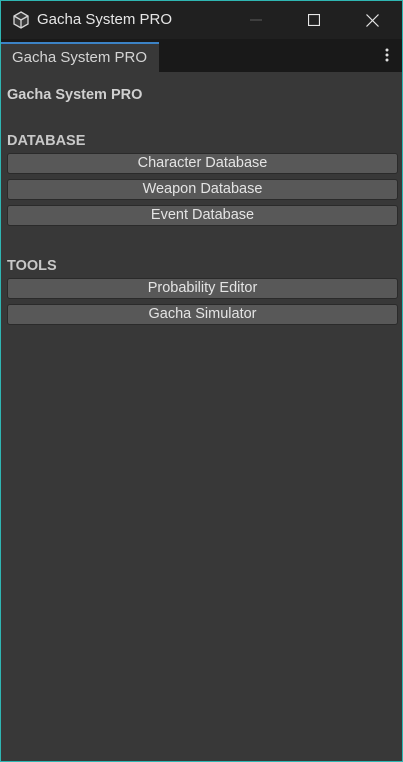 Image resolution: width=403 pixels, height=762 pixels. I want to click on probability-editor-button: Probability Editor, so click(202, 288).